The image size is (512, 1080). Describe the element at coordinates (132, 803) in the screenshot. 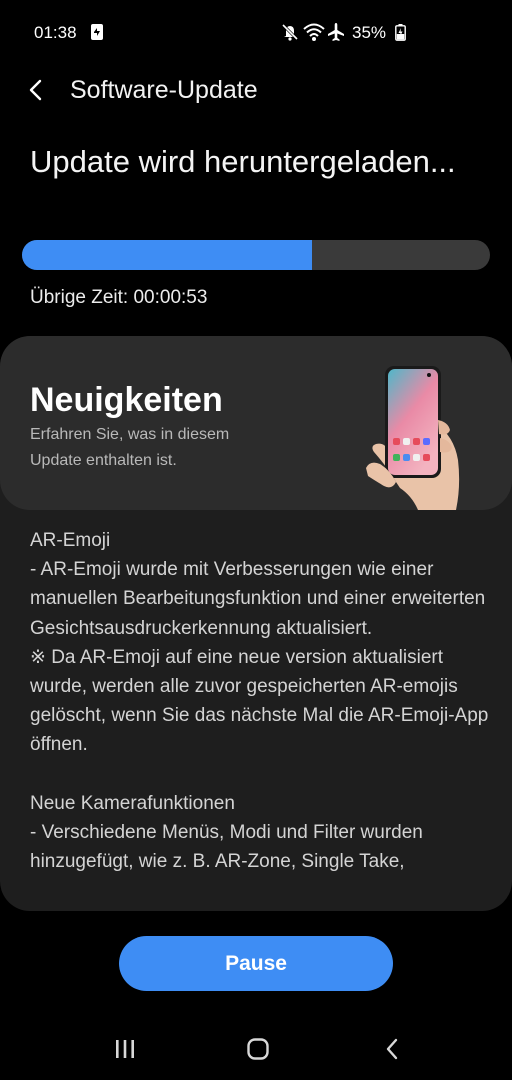

I see `release-notes-line: Neue Kamerafunktionen` at that location.